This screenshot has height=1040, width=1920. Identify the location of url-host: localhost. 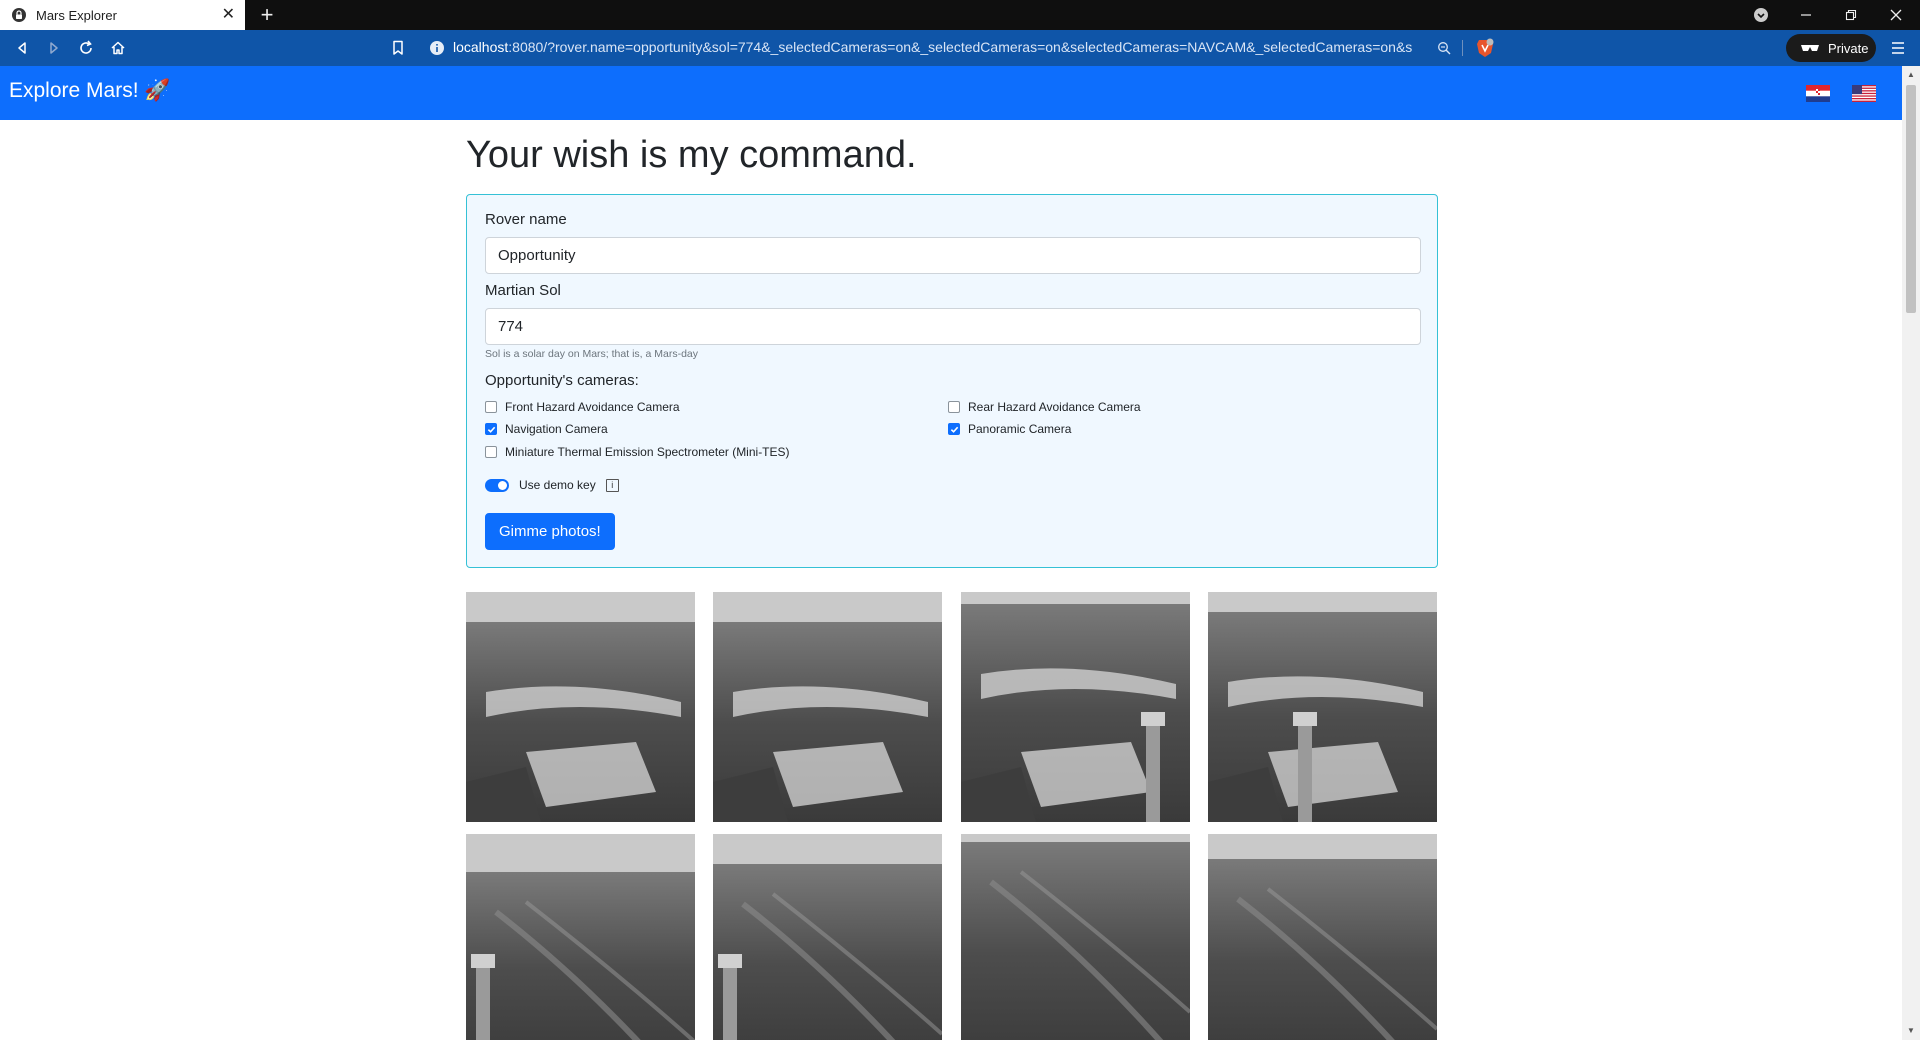
(481, 47).